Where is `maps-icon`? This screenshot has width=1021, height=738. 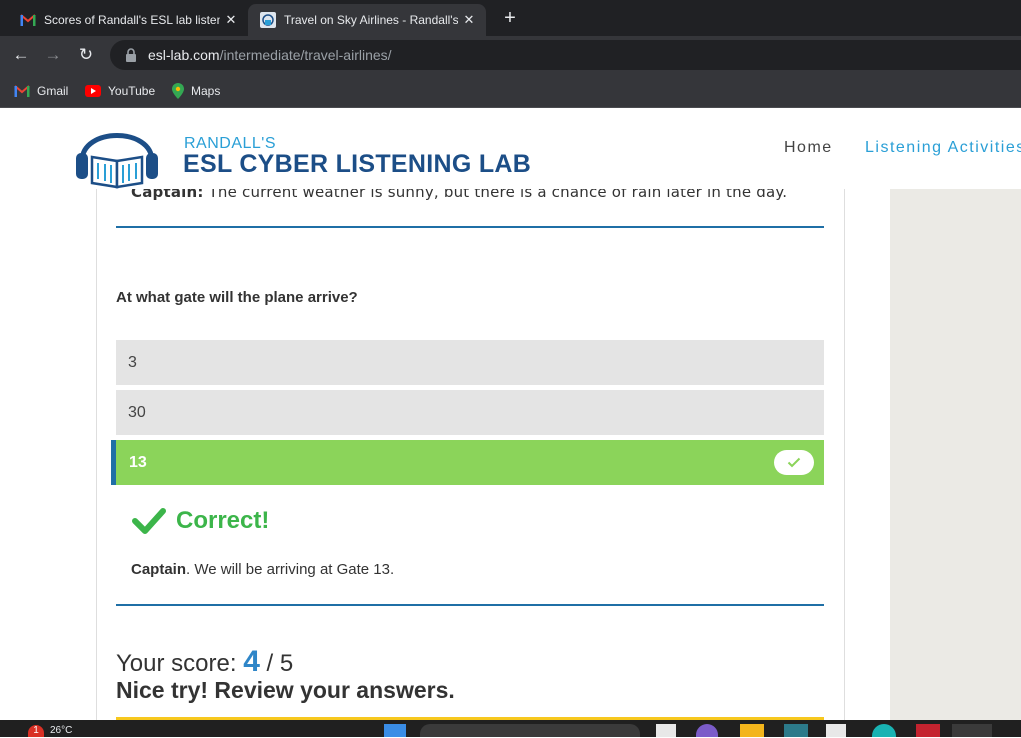 maps-icon is located at coordinates (178, 91).